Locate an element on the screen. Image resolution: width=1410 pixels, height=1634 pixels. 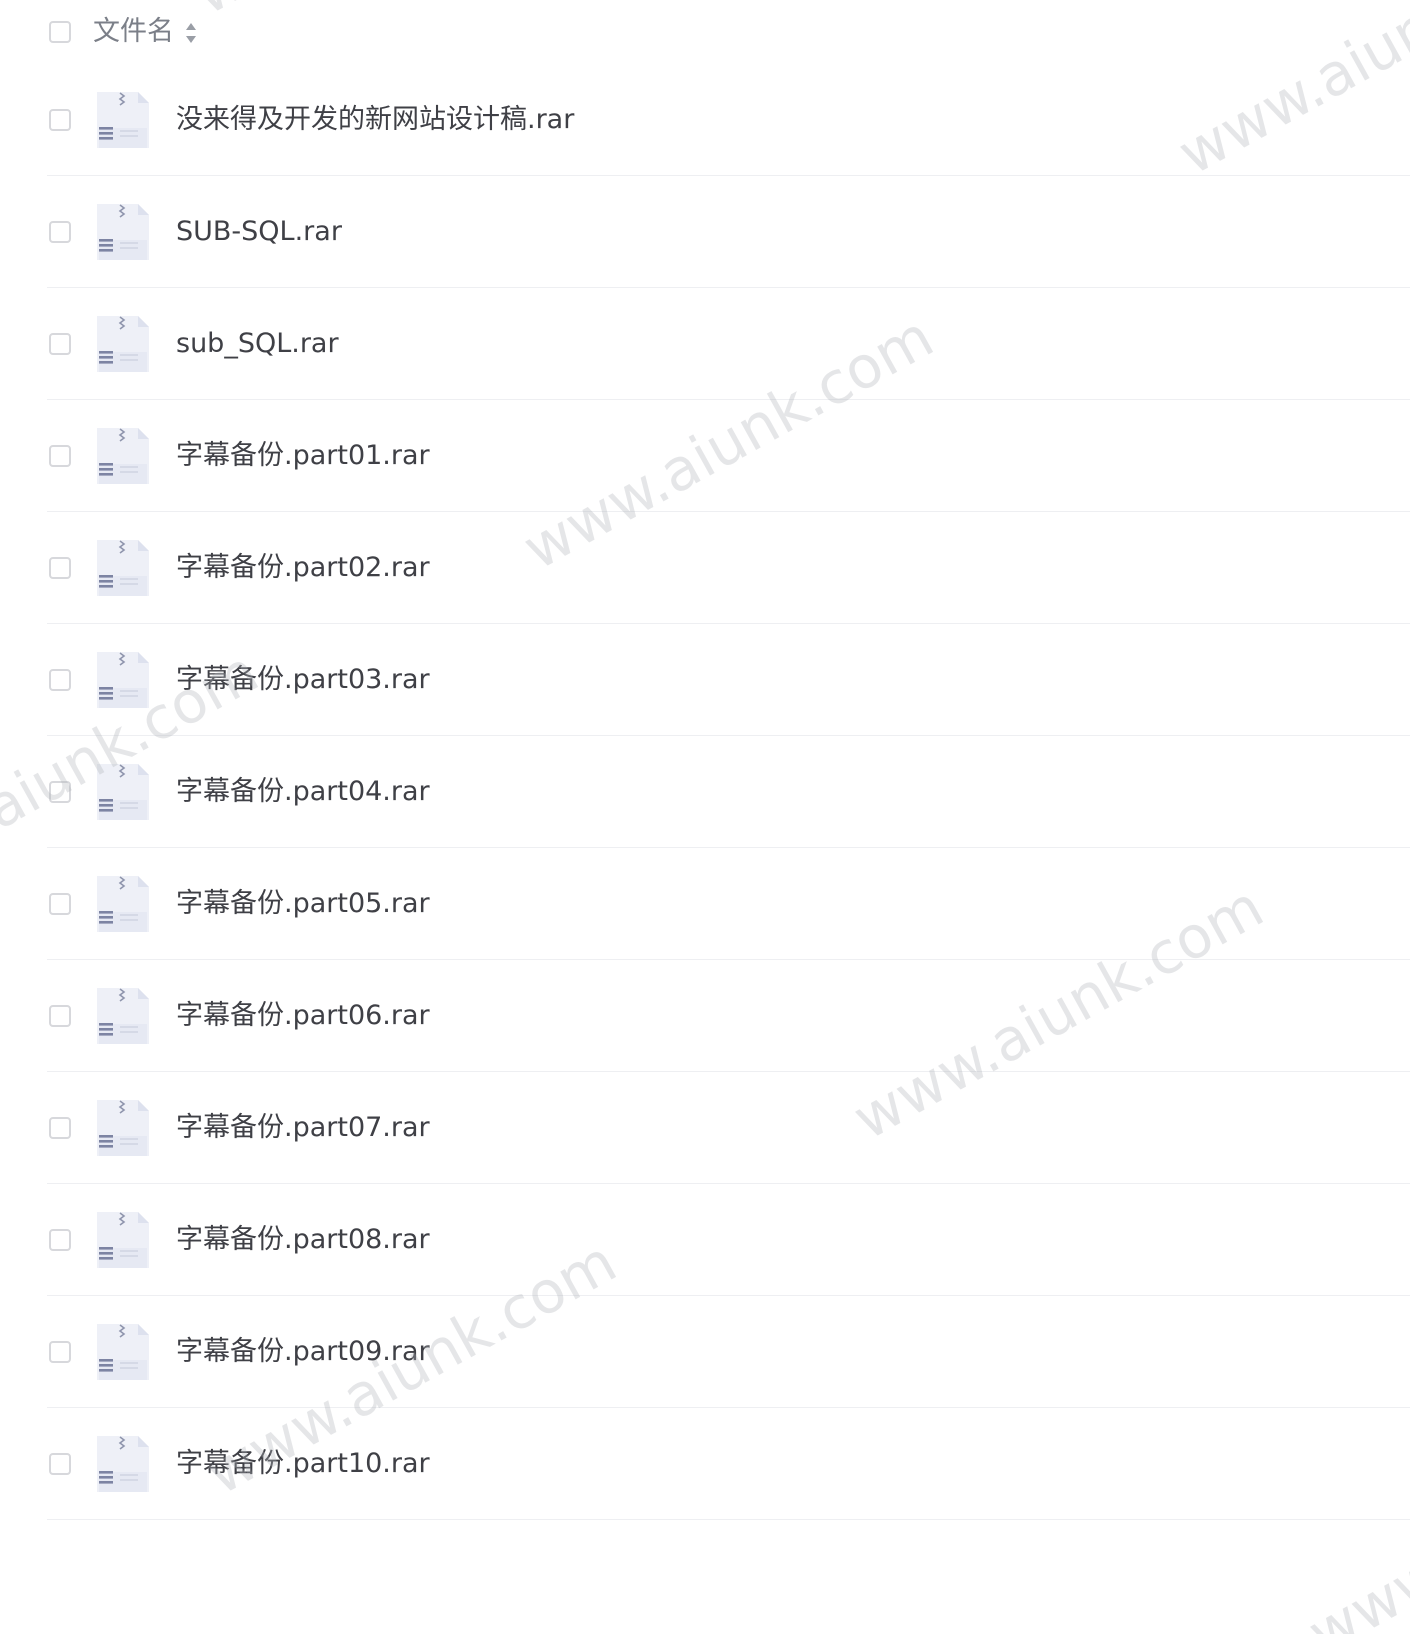
file-name: 字幕备份.part08.rar is located at coordinates (303, 1240).